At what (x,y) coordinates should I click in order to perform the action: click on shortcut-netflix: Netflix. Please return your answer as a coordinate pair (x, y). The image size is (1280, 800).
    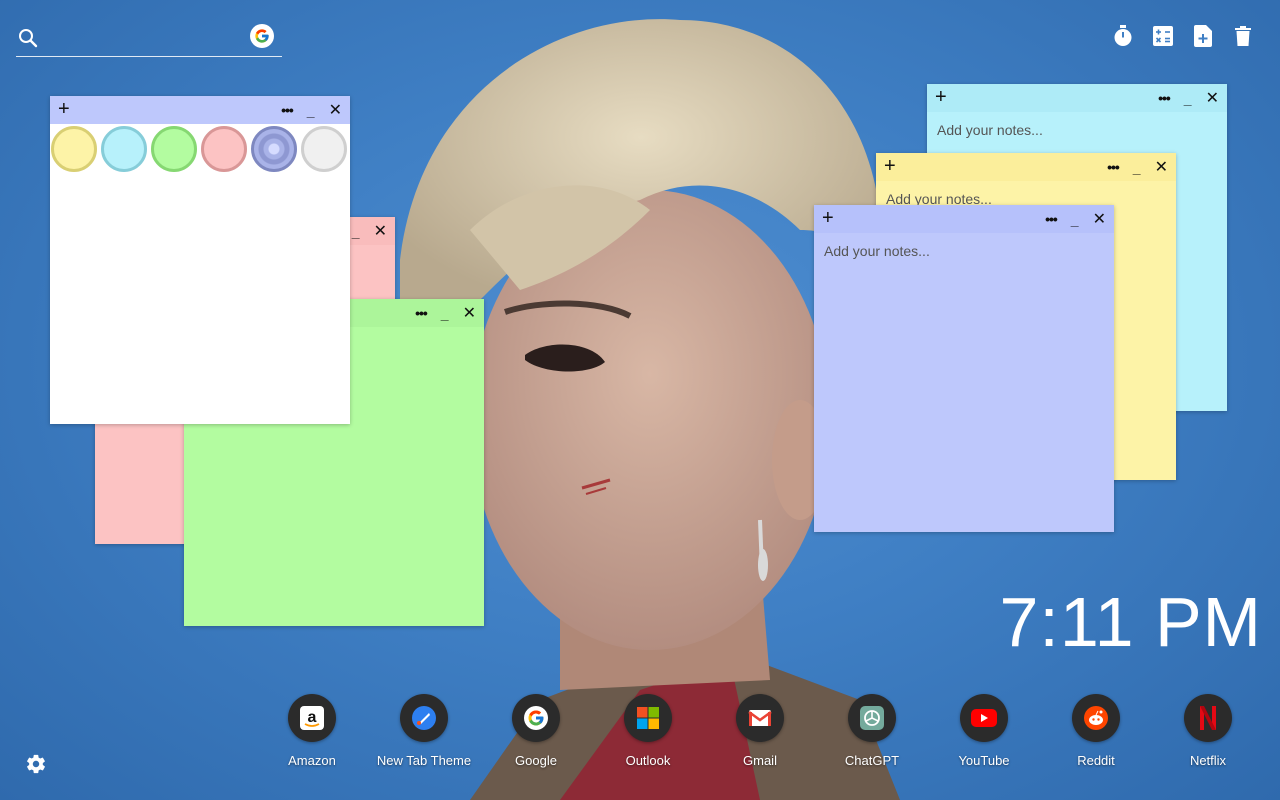
    Looking at the image, I should click on (1208, 731).